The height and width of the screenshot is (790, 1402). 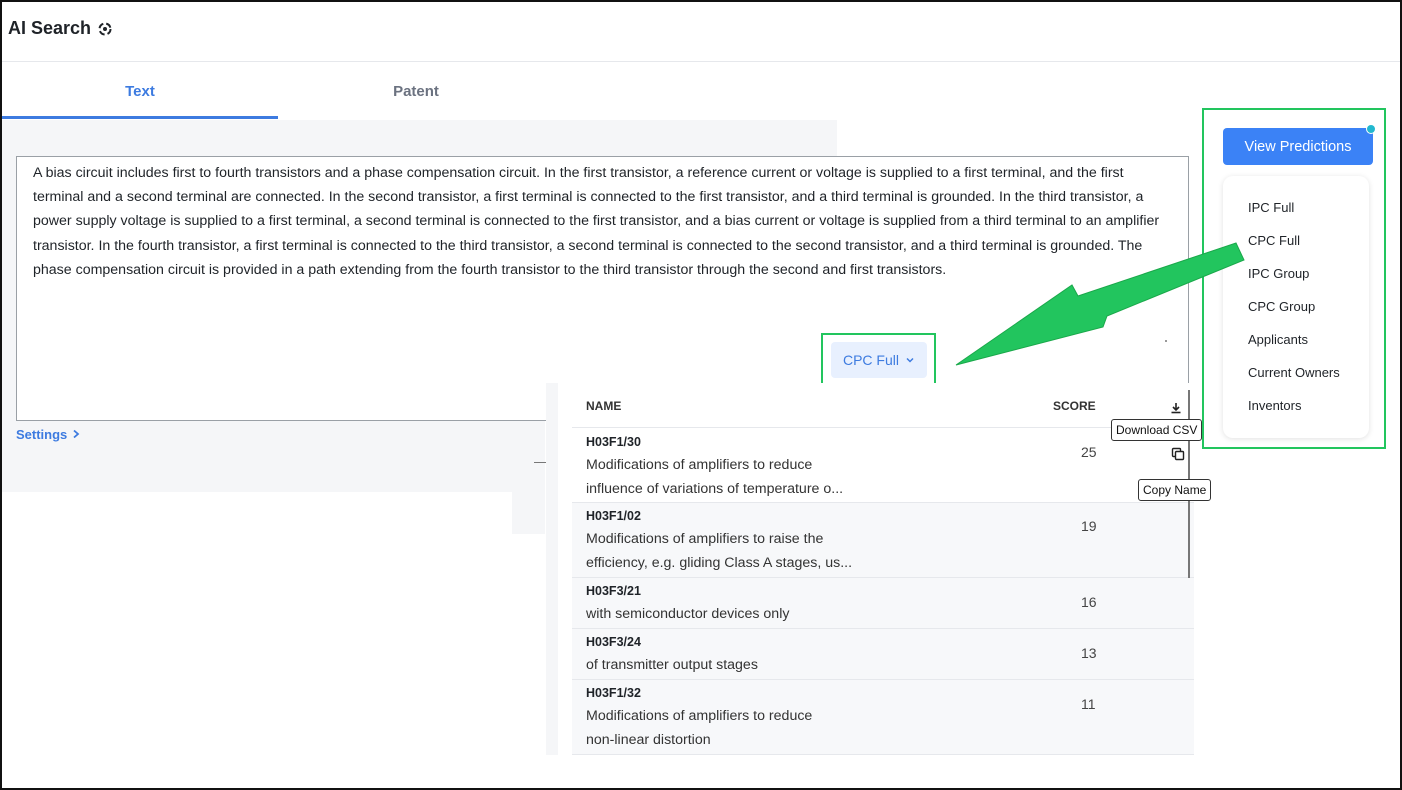 What do you see at coordinates (1274, 240) in the screenshot?
I see `predictions-menu-item-cpc-full: CPC Full` at bounding box center [1274, 240].